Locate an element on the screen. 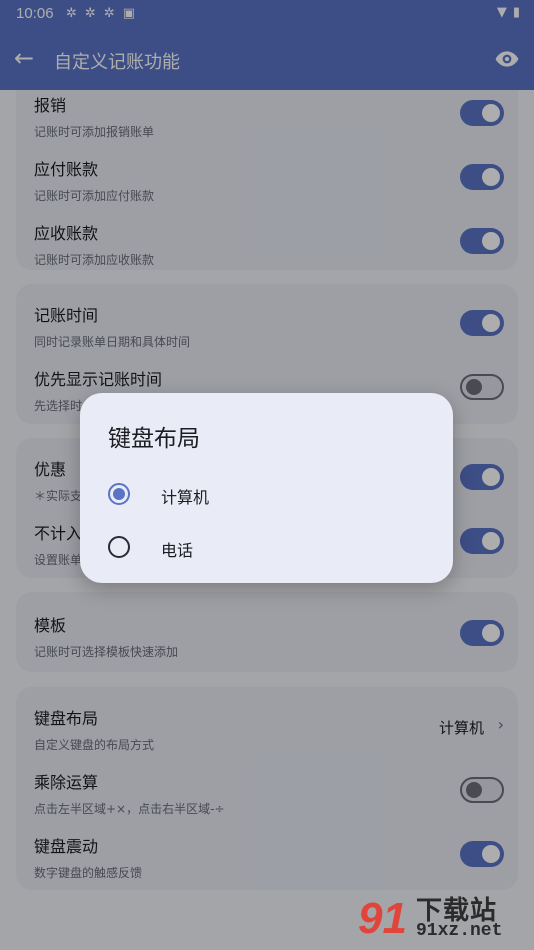 This screenshot has height=950, width=534. radio-selected-icon is located at coordinates (119, 494).